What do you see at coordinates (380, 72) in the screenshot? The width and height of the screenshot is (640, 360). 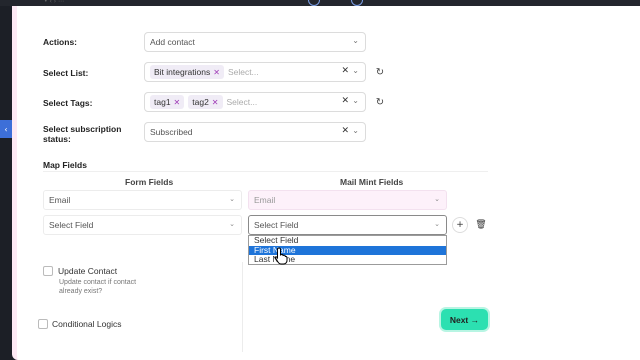 I see `refresh-list-icon: ↻` at bounding box center [380, 72].